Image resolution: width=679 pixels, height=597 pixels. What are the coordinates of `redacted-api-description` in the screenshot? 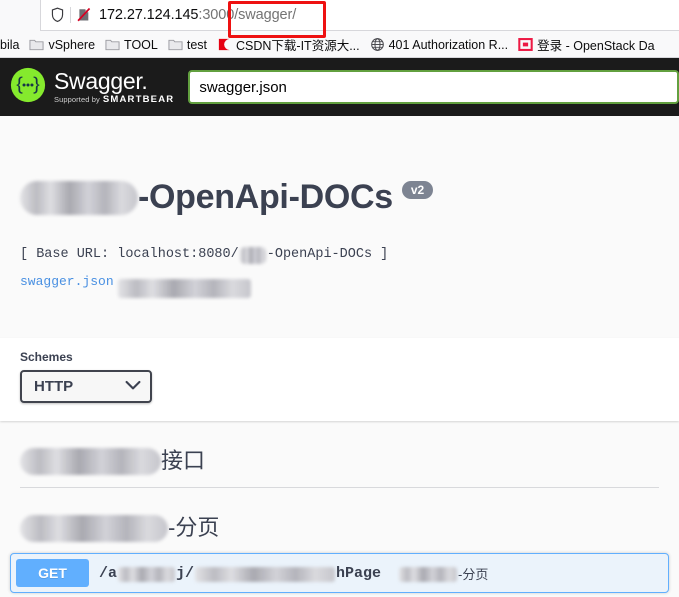 It's located at (185, 289).